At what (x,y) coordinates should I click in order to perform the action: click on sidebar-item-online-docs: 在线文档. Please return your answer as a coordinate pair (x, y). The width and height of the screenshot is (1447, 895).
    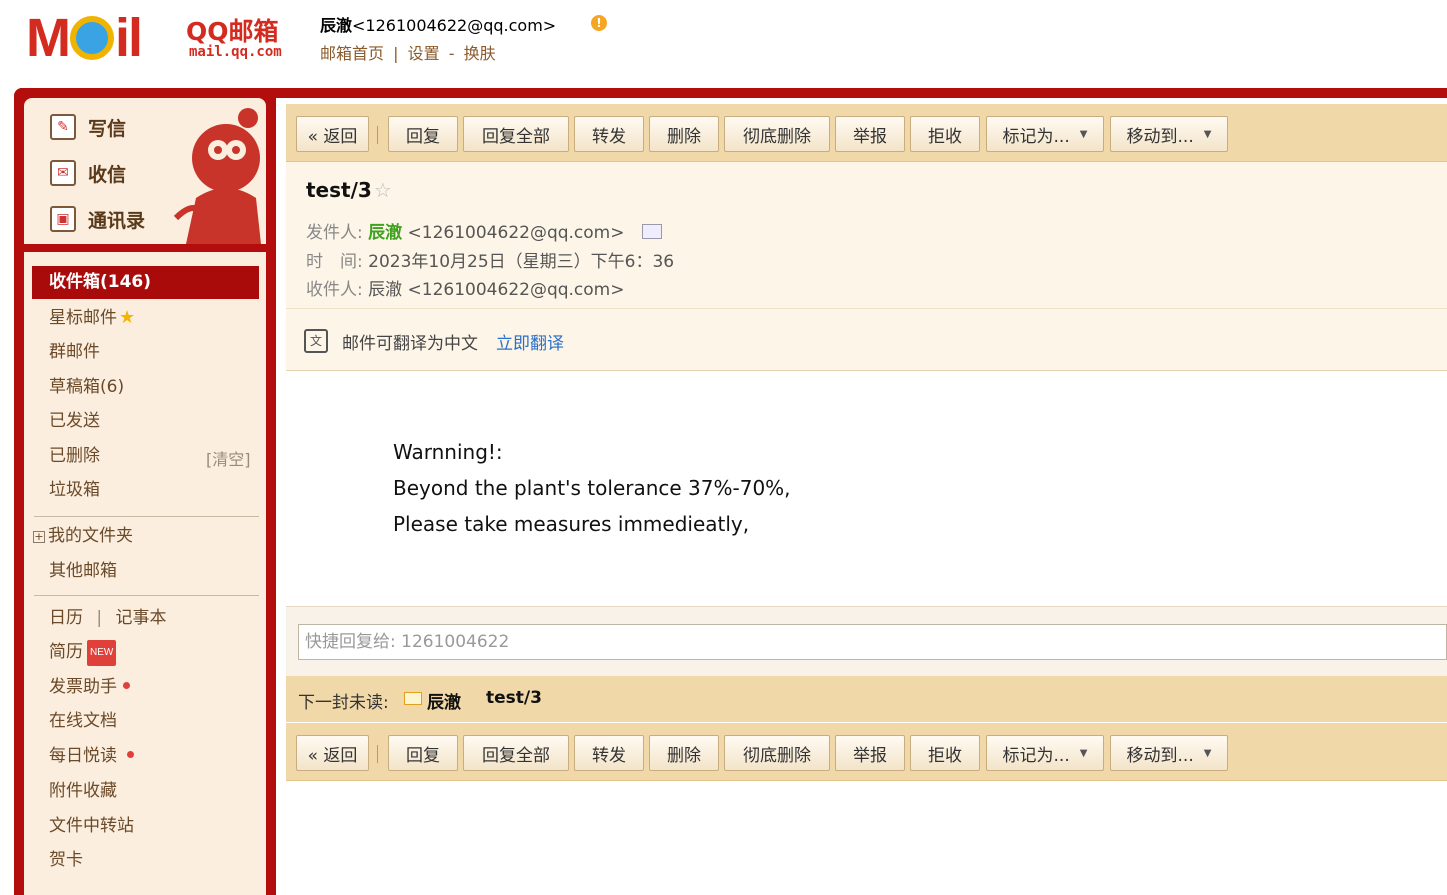
    Looking at the image, I should click on (83, 721).